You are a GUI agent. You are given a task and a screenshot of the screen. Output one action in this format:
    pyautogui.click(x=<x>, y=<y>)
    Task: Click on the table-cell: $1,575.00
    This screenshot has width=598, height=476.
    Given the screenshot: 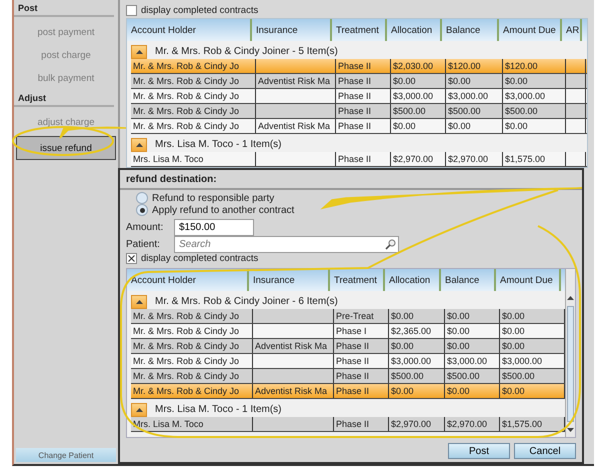 What is the action you would take?
    pyautogui.click(x=534, y=159)
    